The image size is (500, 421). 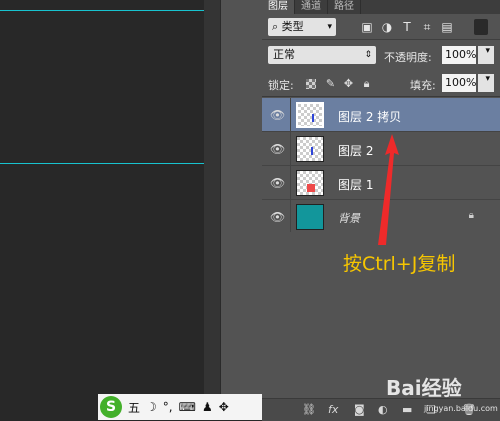 I want to click on annotation-arrow, so click(x=388, y=189).